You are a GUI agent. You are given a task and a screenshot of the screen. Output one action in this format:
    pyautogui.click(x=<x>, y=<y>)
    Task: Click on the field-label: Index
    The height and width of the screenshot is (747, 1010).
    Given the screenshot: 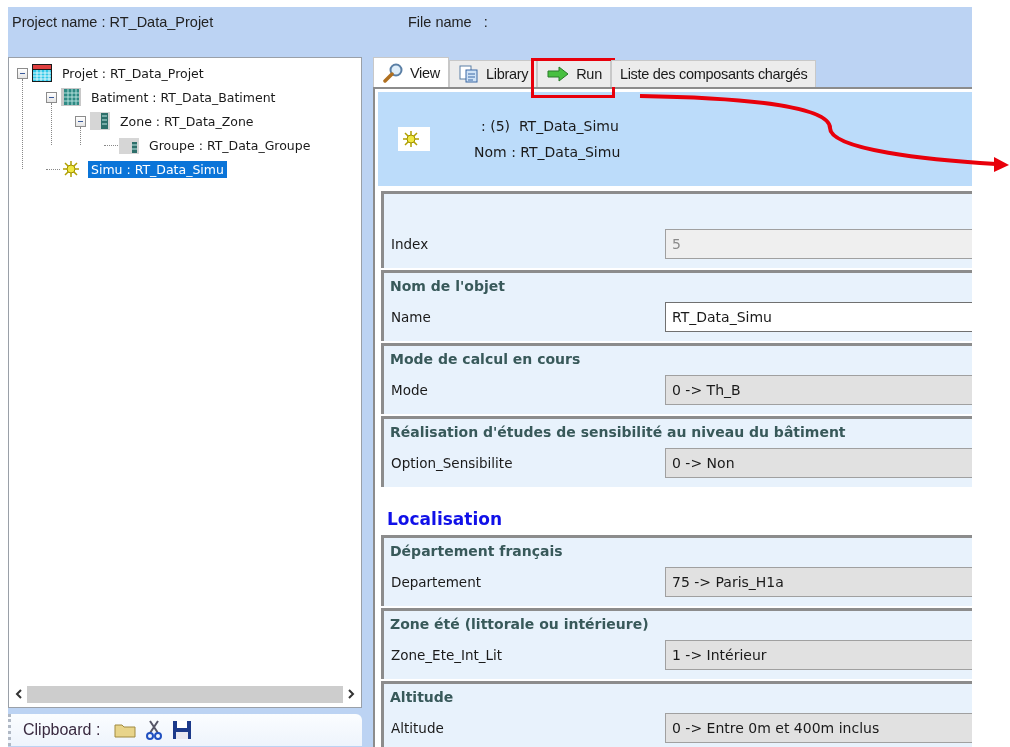 What is the action you would take?
    pyautogui.click(x=410, y=244)
    